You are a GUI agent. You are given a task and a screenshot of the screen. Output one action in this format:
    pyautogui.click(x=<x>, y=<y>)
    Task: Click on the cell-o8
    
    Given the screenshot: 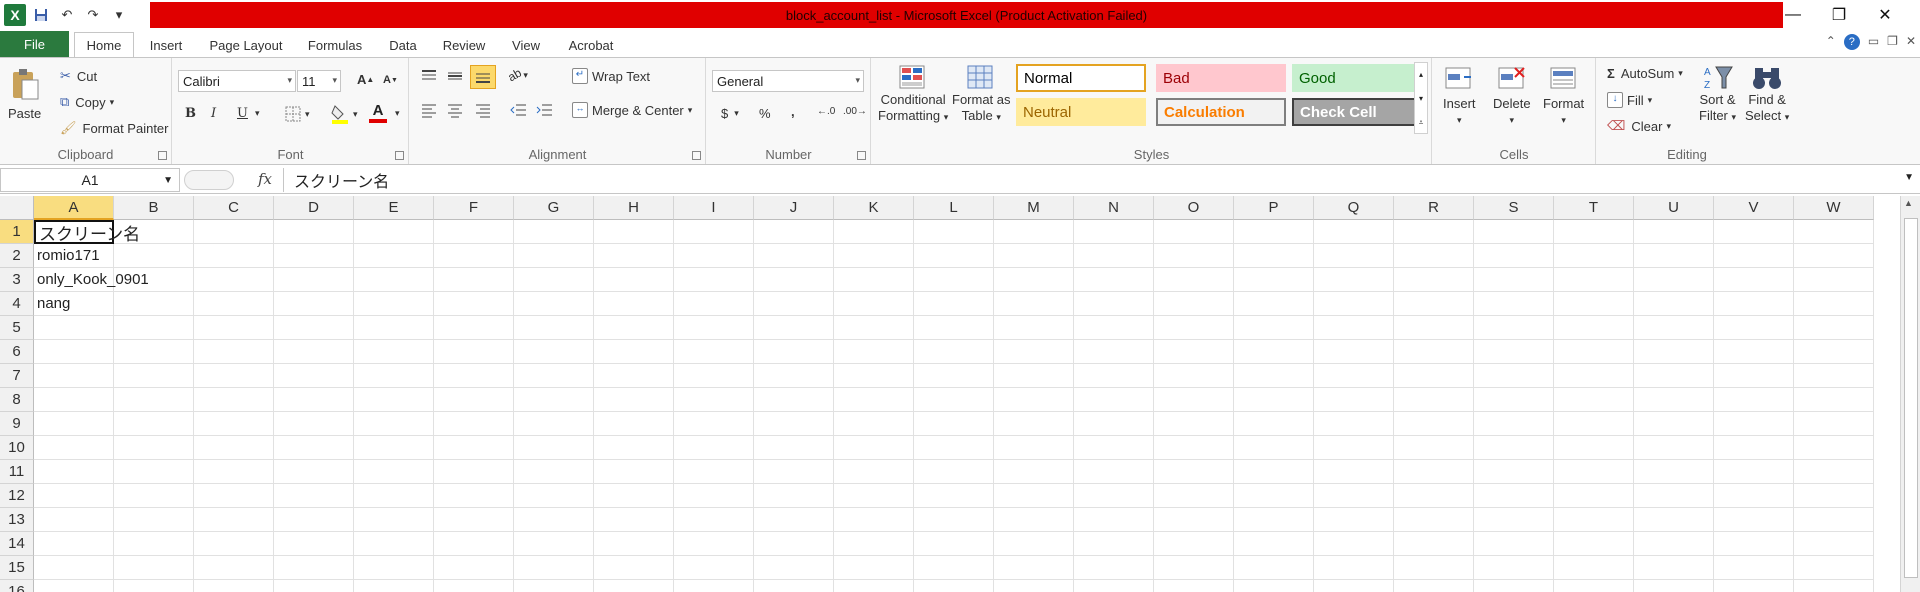 What is the action you would take?
    pyautogui.click(x=1194, y=400)
    